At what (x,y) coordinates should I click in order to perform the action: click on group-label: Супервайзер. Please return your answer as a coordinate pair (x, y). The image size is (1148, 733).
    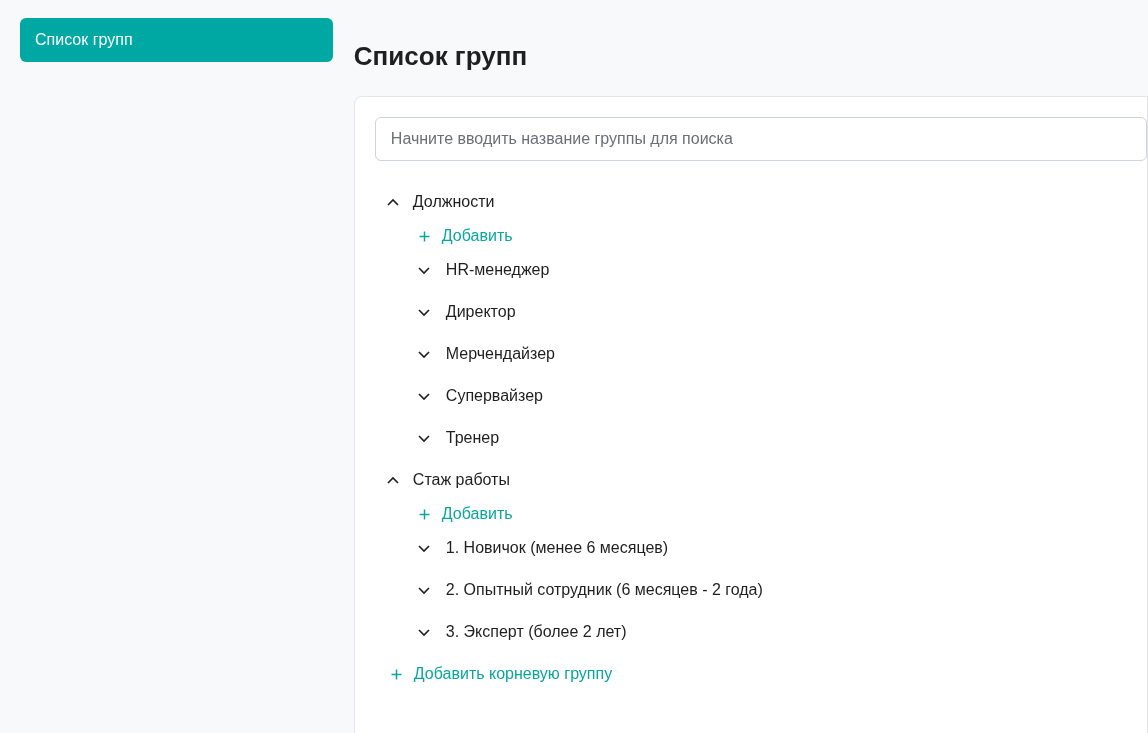
    Looking at the image, I should click on (494, 396).